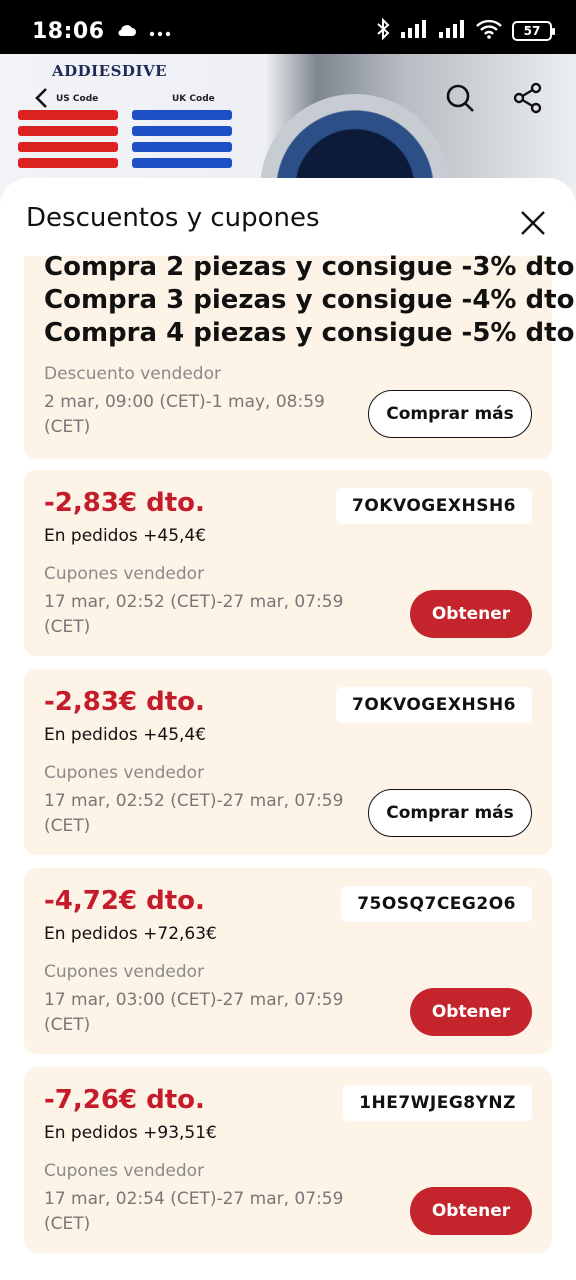  What do you see at coordinates (310, 300) in the screenshot?
I see `promo-line: Compra 3 piezas y consigue -4% dto.` at bounding box center [310, 300].